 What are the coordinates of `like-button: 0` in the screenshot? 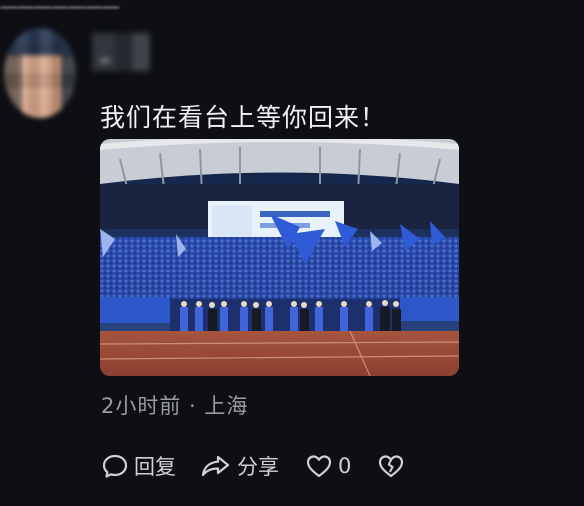 It's located at (328, 466).